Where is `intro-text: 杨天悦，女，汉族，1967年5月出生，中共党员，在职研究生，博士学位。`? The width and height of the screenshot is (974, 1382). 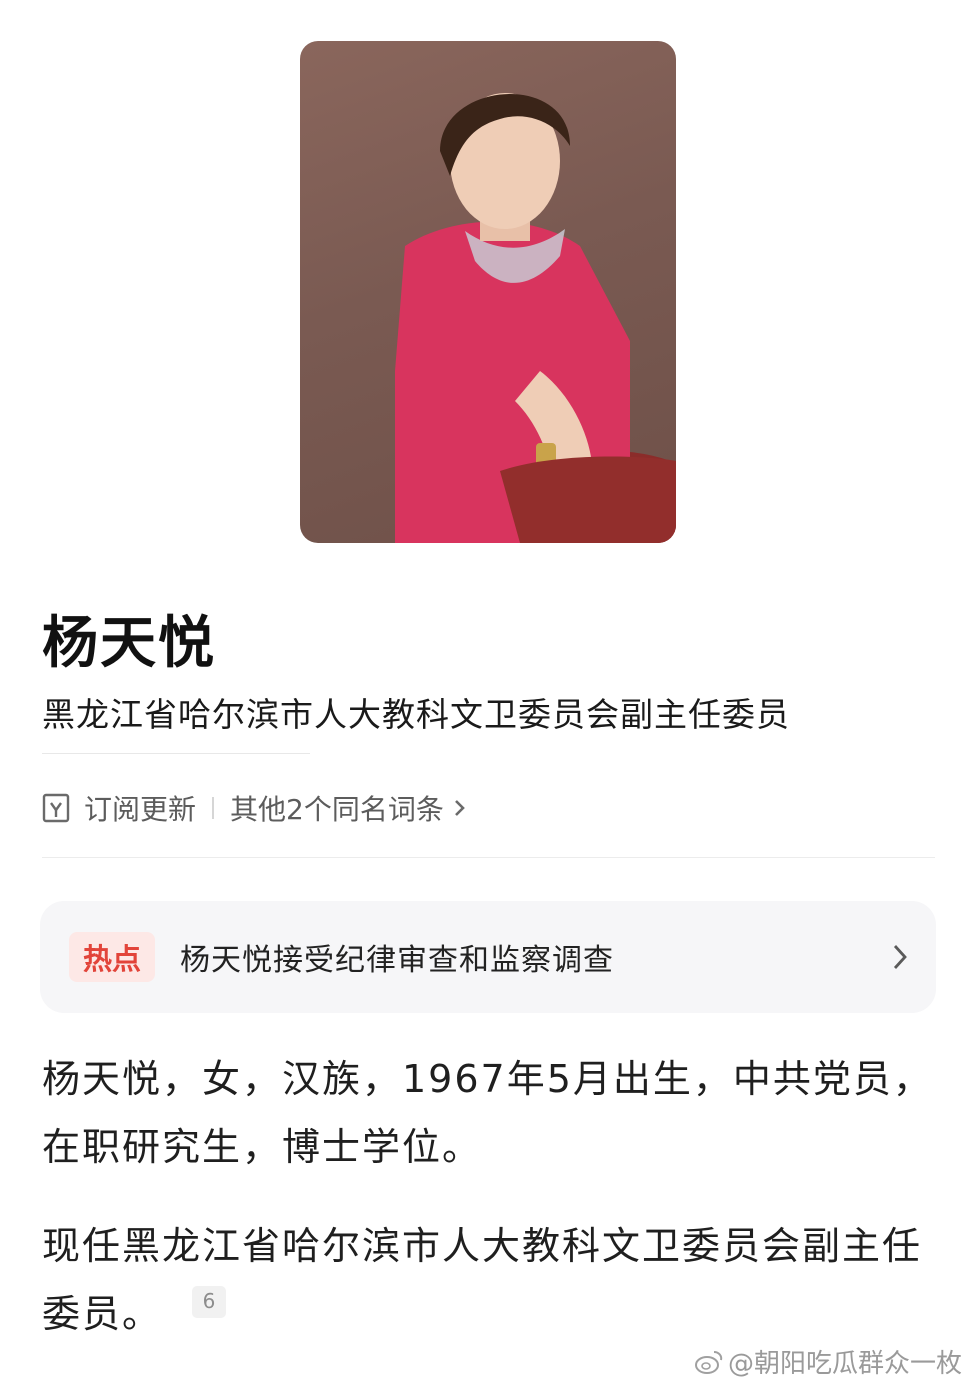 intro-text: 杨天悦，女，汉族，1967年5月出生，中共党员，在职研究生，博士学位。 is located at coordinates (487, 1113).